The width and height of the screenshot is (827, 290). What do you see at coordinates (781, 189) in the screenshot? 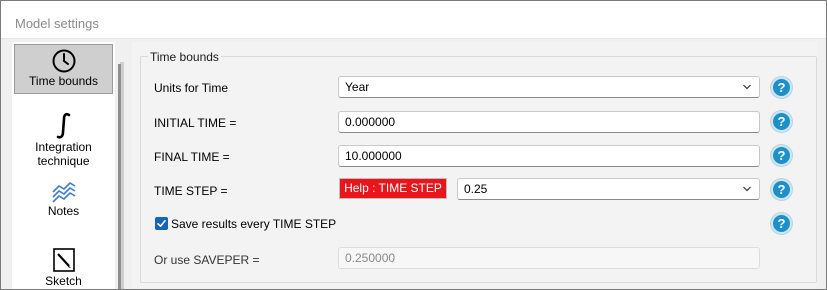
I see `help-button-time-step: ?` at bounding box center [781, 189].